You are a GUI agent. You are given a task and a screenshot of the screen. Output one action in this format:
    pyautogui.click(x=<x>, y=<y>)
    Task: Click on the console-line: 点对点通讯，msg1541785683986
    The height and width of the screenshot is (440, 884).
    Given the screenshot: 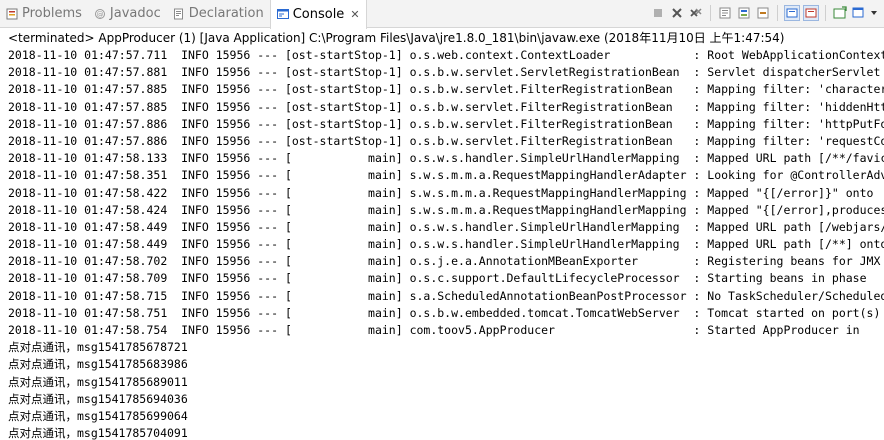 What is the action you would take?
    pyautogui.click(x=98, y=364)
    